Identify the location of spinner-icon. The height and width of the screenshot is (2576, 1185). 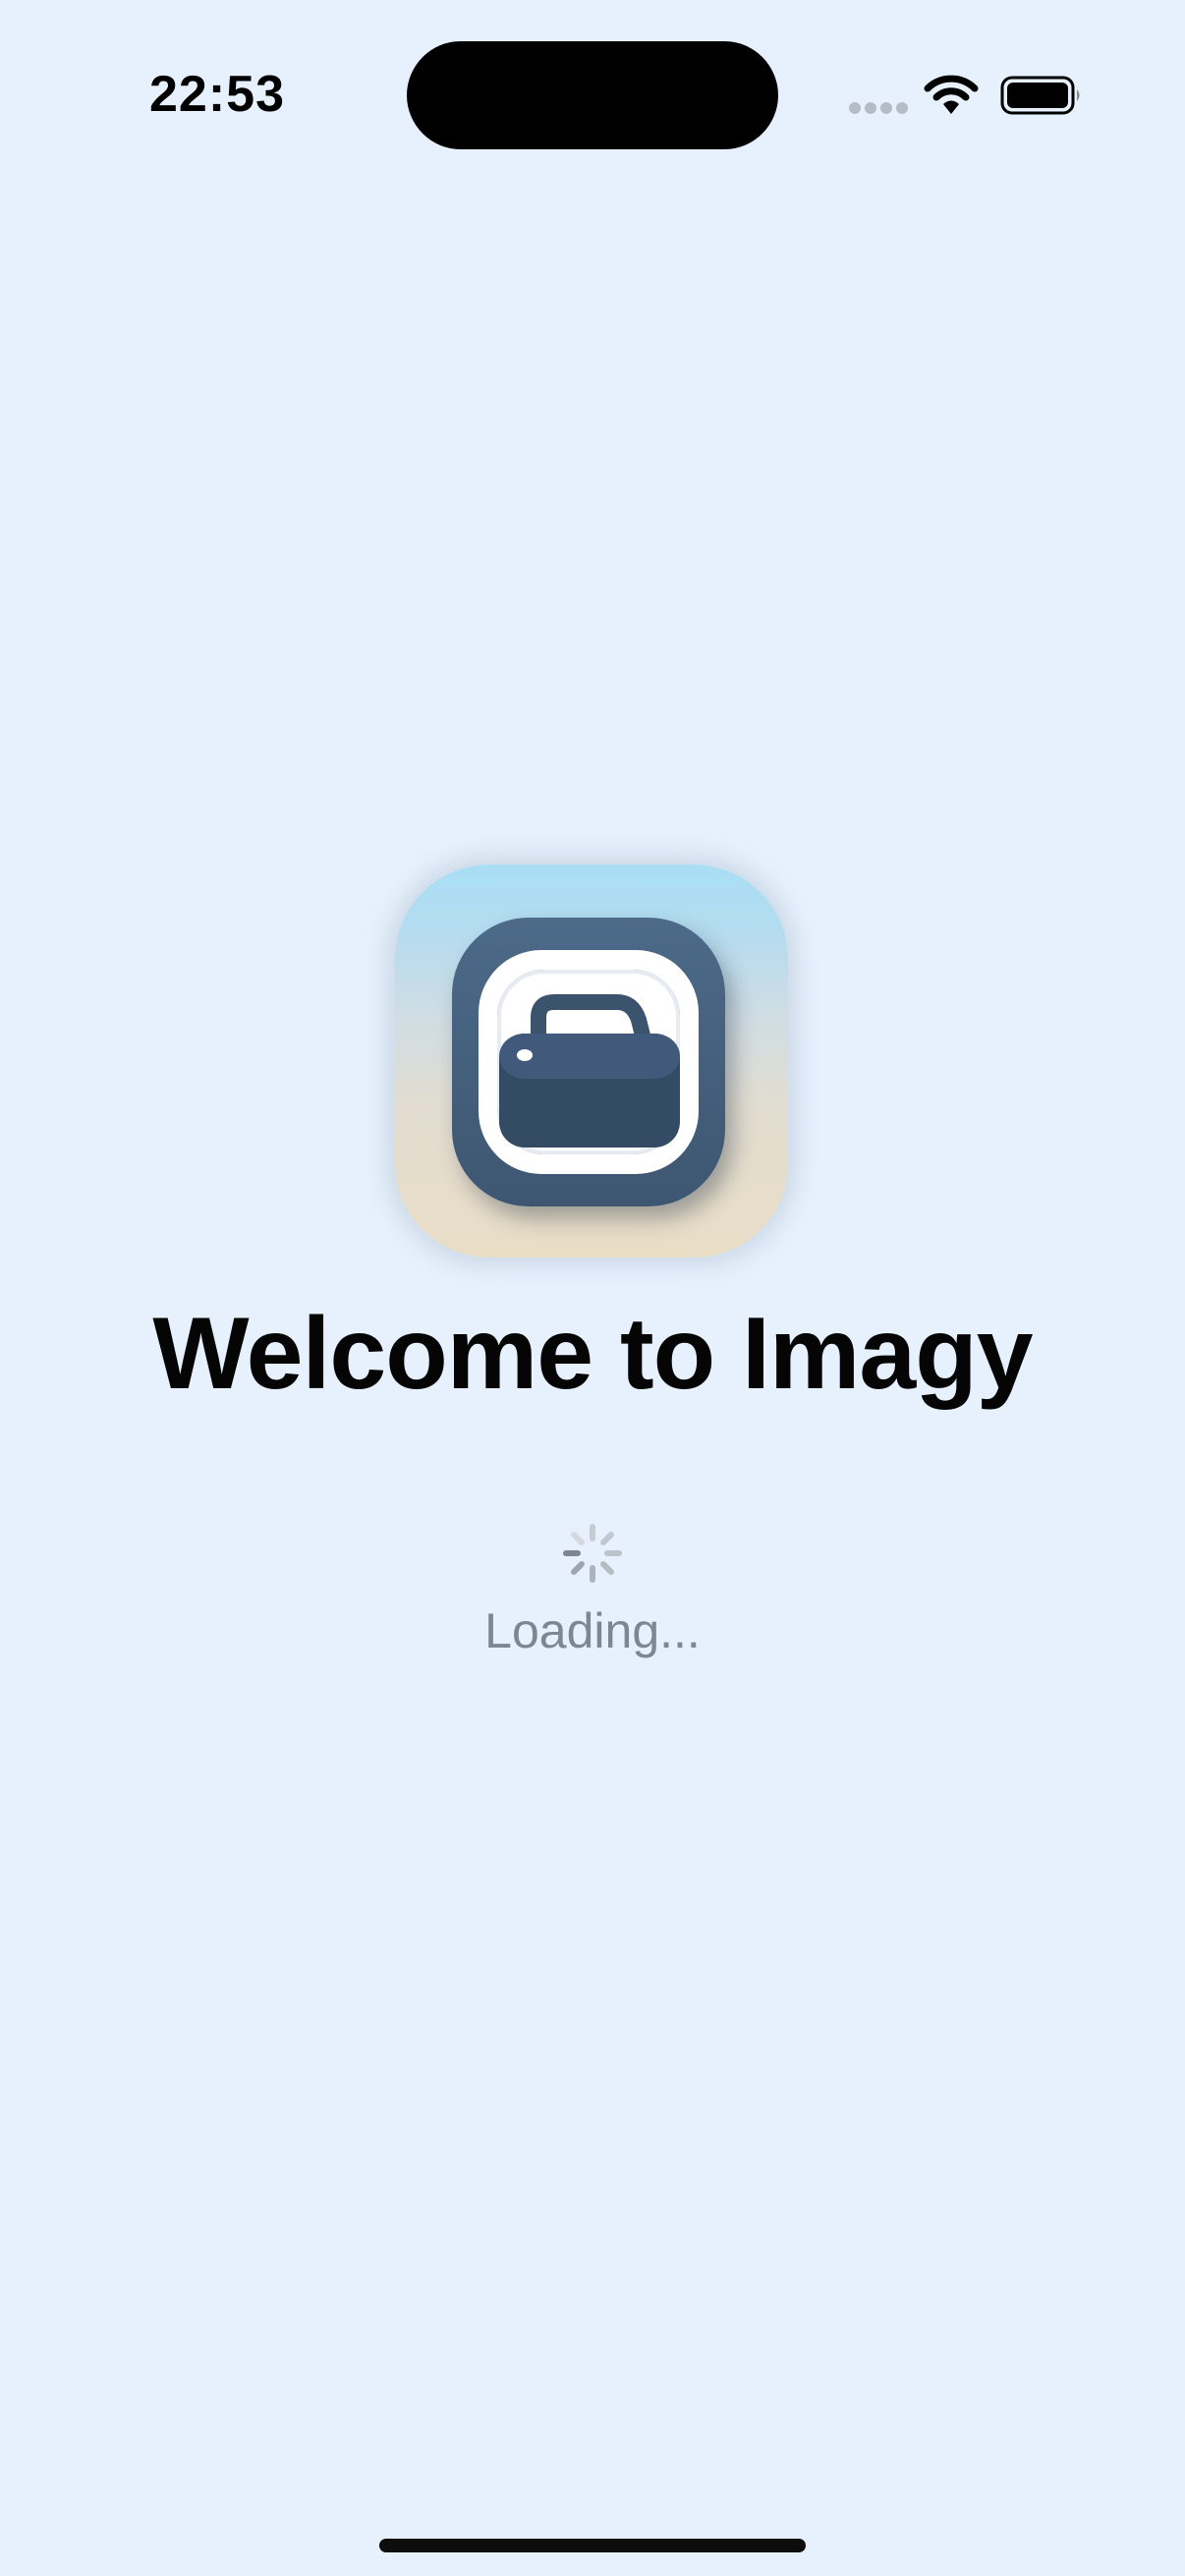
(592, 1553).